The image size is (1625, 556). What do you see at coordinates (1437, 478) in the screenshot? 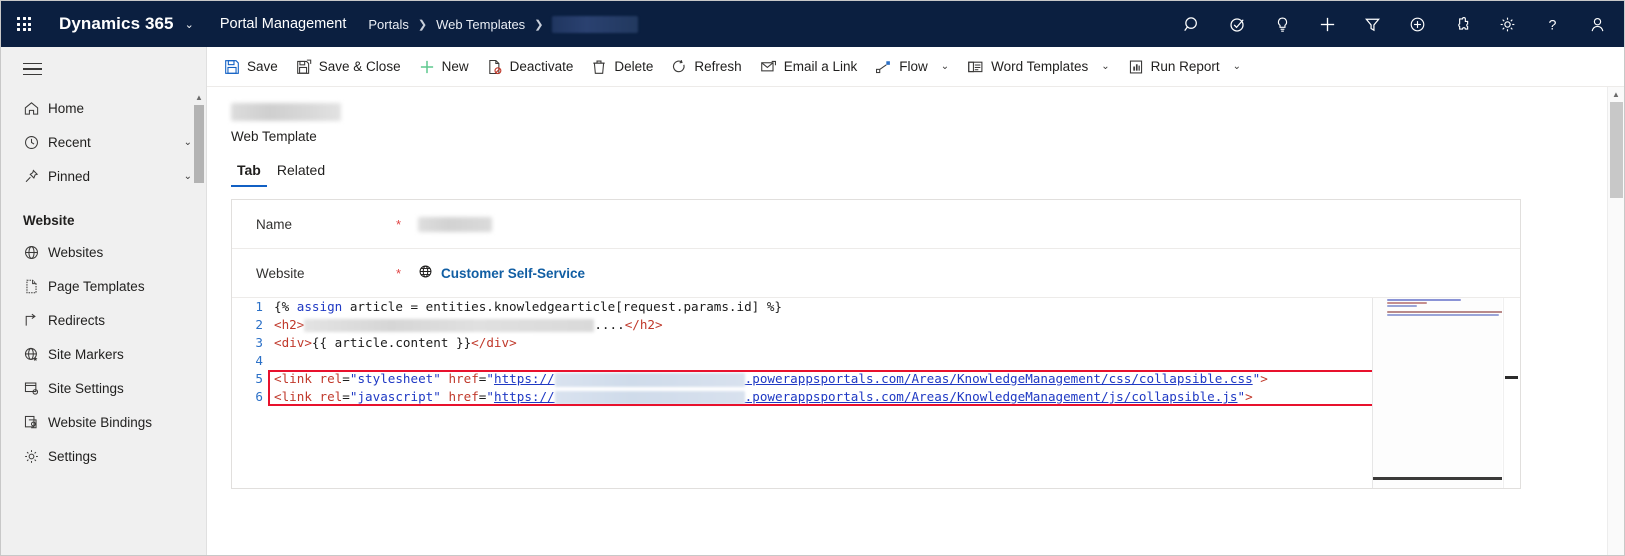
I see `minimap-horizontal-slider` at bounding box center [1437, 478].